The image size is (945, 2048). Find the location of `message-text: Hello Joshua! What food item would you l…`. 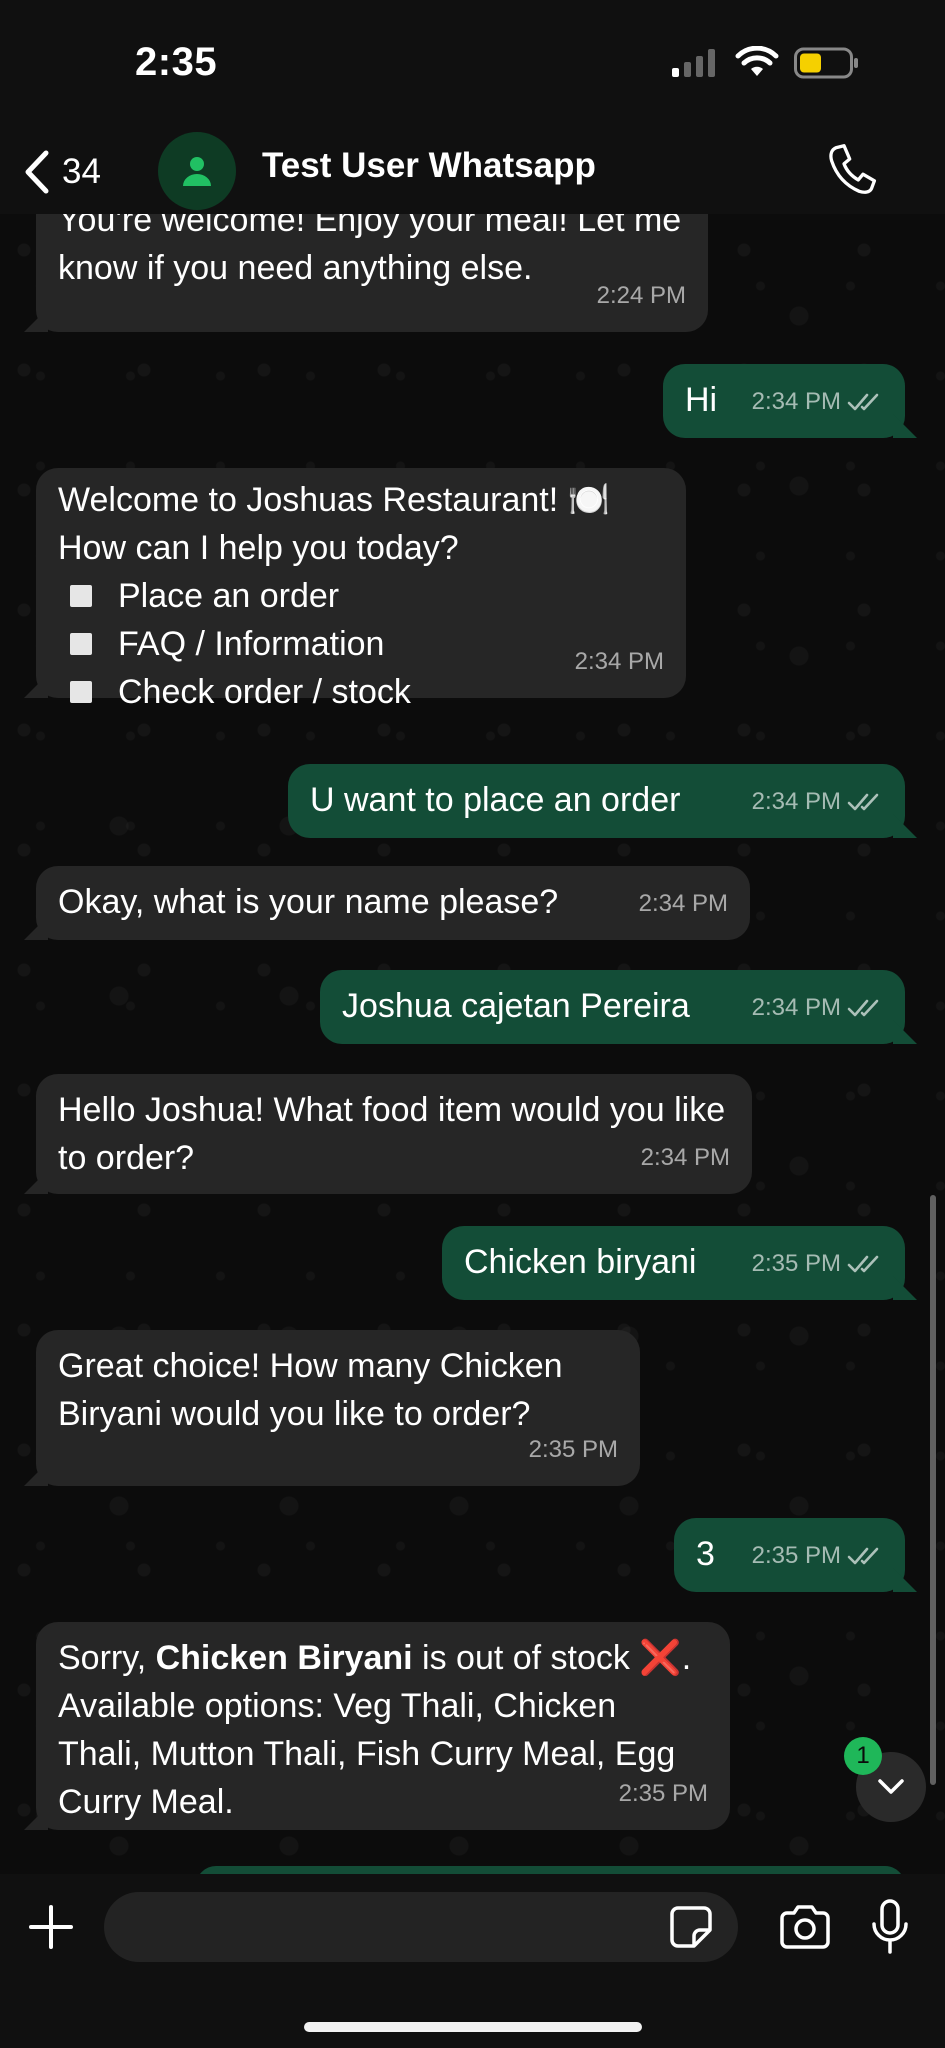

message-text: Hello Joshua! What food item would you l… is located at coordinates (392, 1134).